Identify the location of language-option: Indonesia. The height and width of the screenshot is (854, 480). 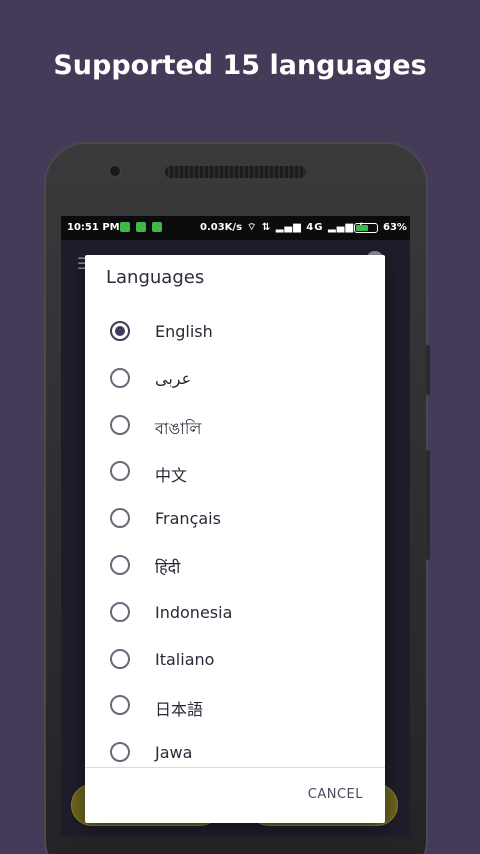
(235, 613).